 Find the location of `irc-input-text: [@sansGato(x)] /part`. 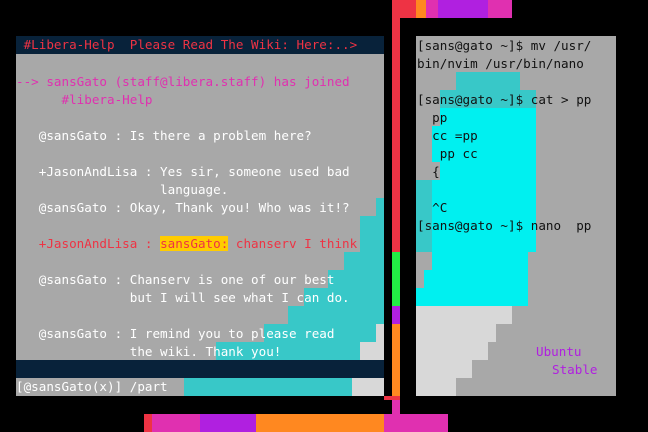

irc-input-text: [@sansGato(x)] /part is located at coordinates (92, 387).